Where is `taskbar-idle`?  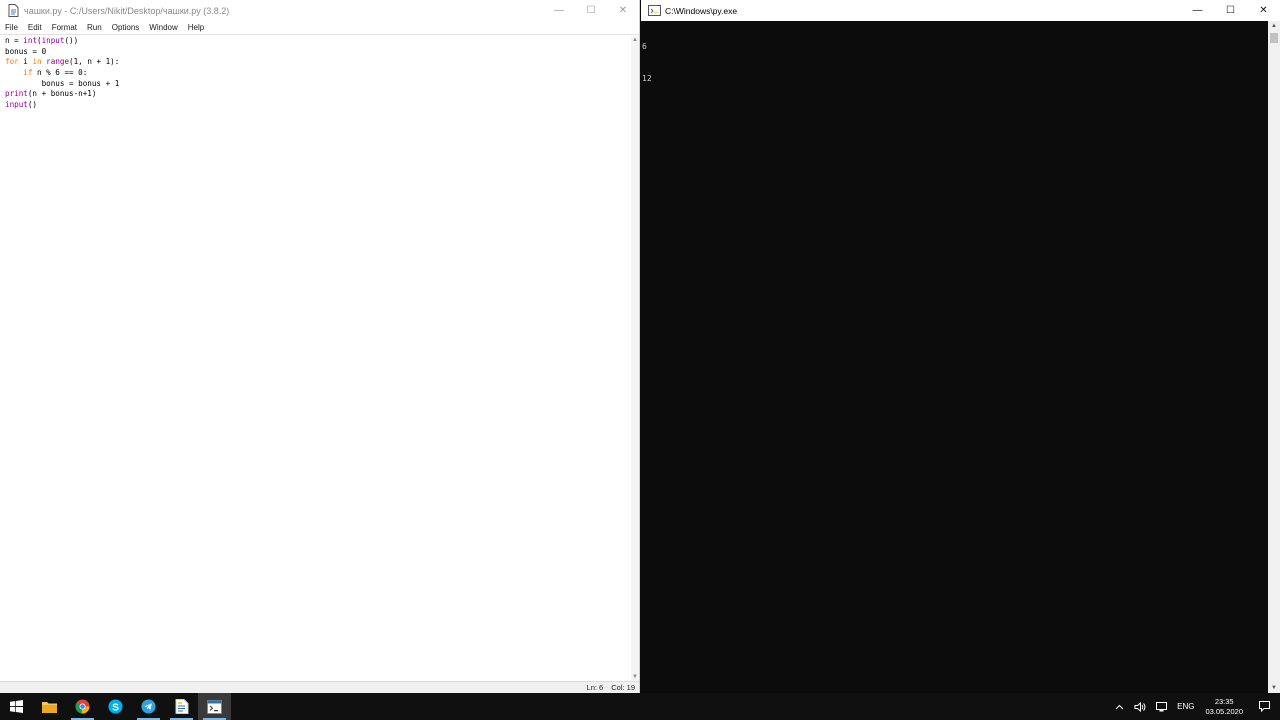 taskbar-idle is located at coordinates (181, 706).